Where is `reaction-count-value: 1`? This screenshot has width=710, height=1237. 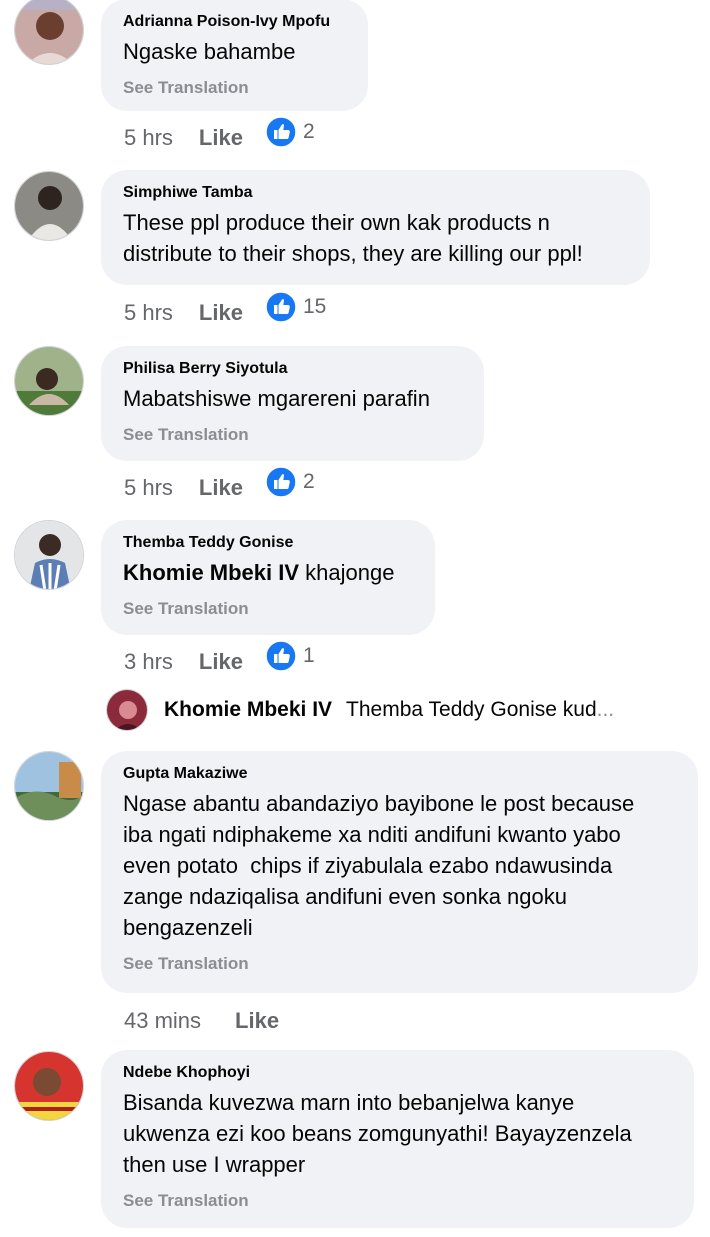
reaction-count-value: 1 is located at coordinates (308, 655).